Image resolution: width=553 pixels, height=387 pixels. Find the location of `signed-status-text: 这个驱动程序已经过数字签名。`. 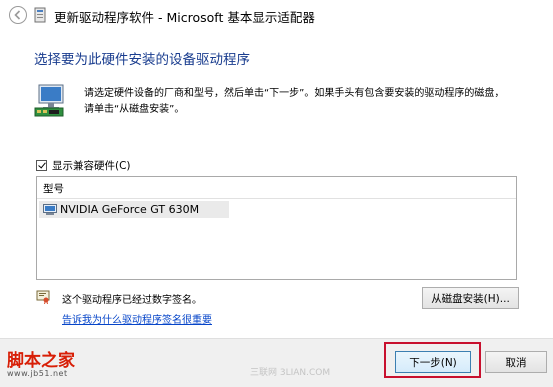

signed-status-text: 这个驱动程序已经过数字签名。 is located at coordinates (132, 300).